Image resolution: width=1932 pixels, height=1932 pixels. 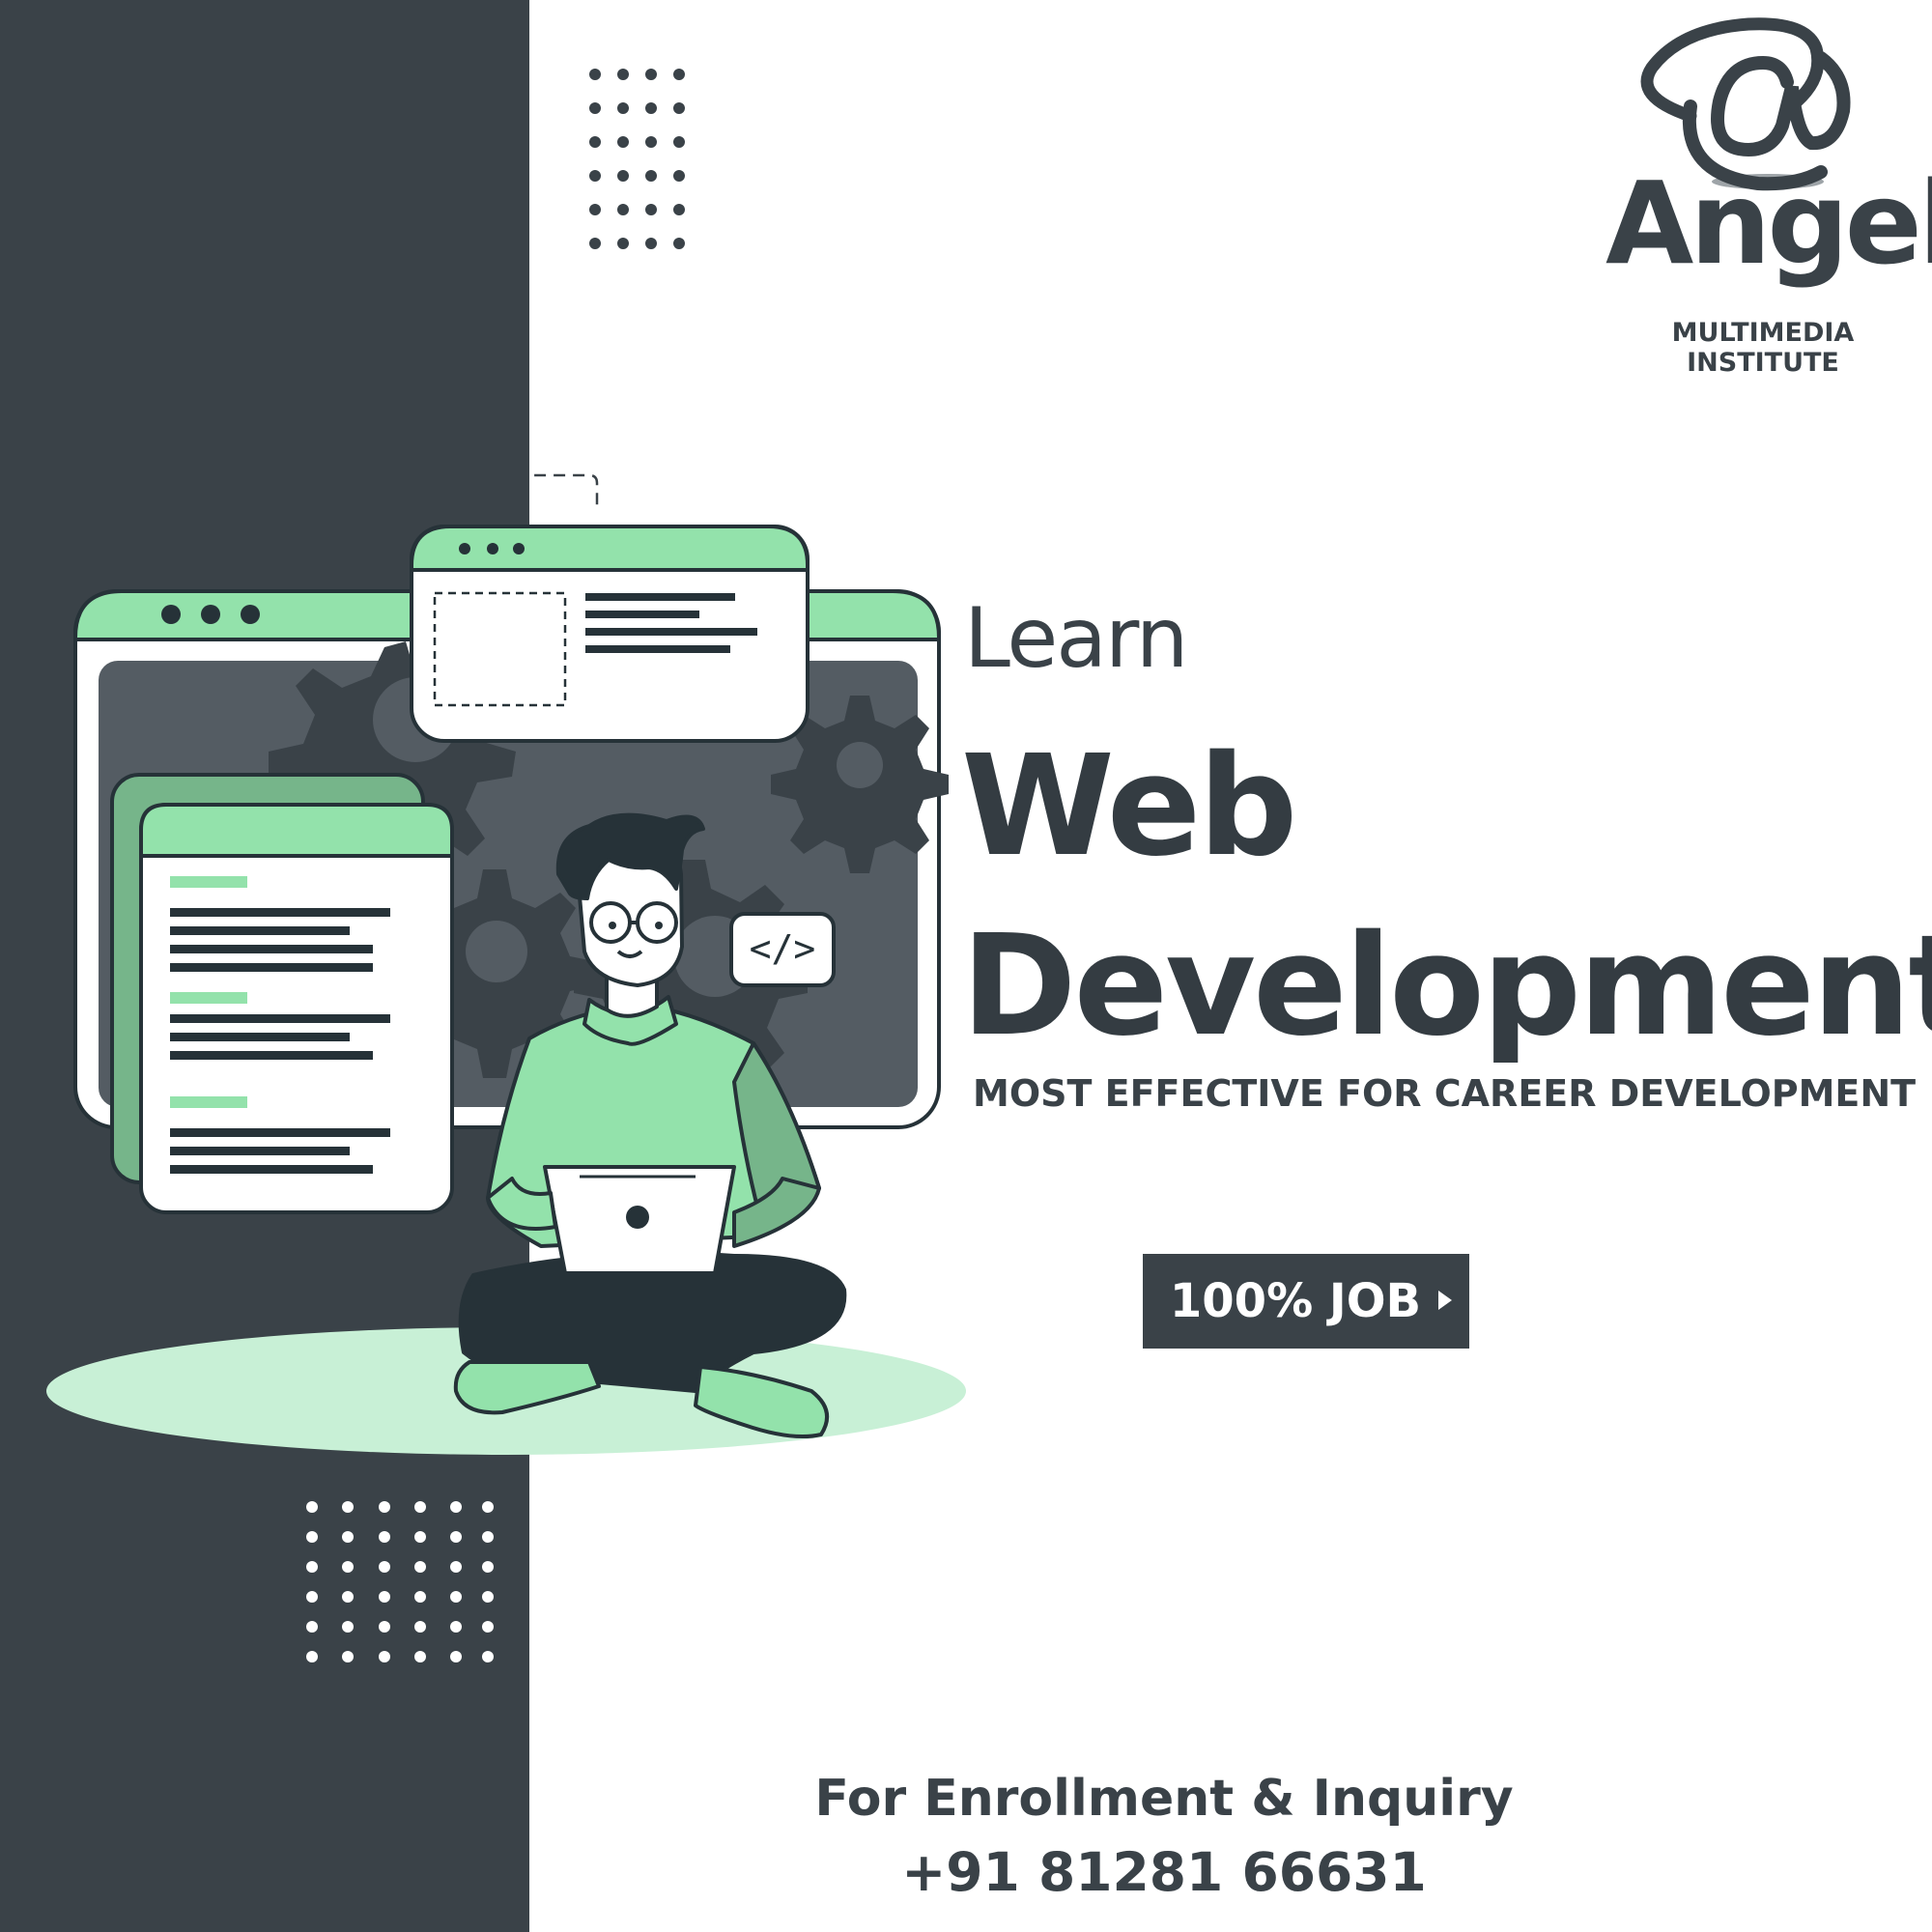 What do you see at coordinates (1164, 1799) in the screenshot?
I see `contact-heading: For Enrollment & Inquiry` at bounding box center [1164, 1799].